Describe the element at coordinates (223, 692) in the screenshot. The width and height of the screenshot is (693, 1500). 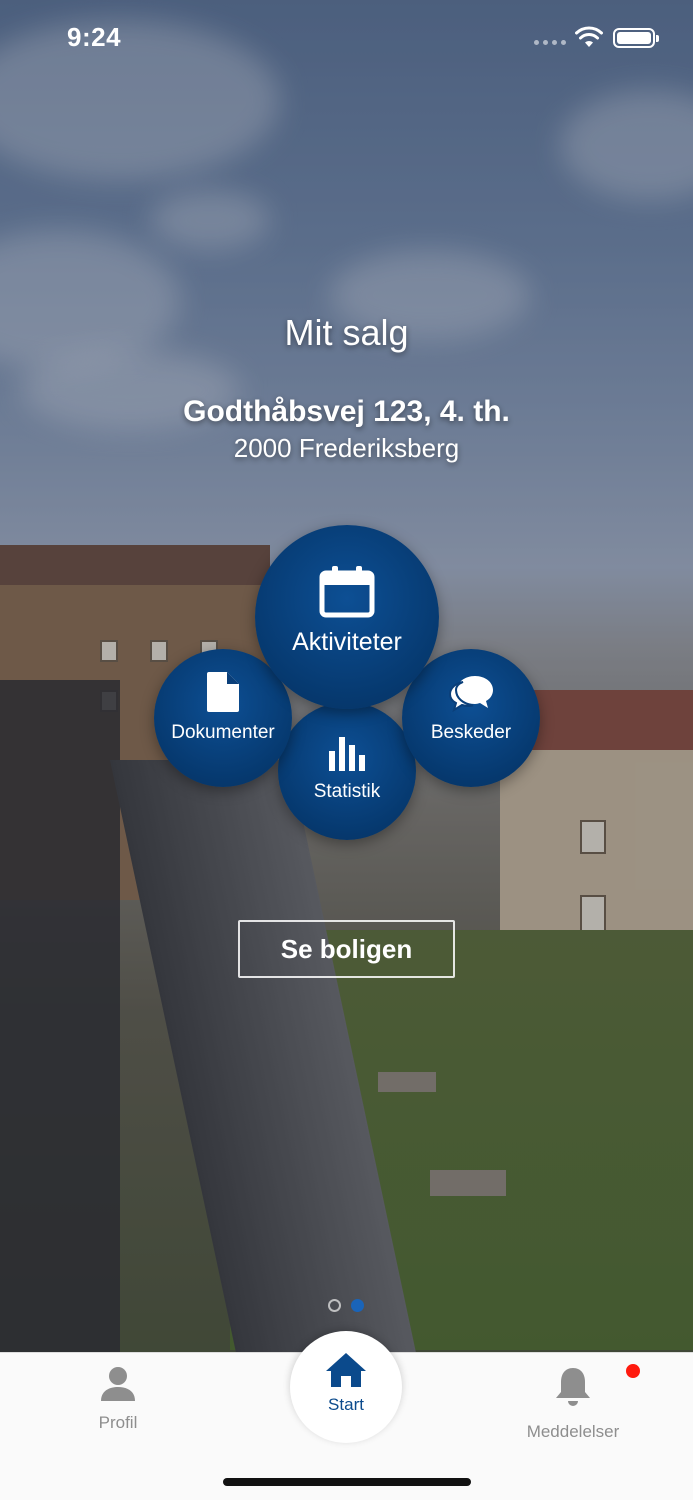
I see `document-icon` at that location.